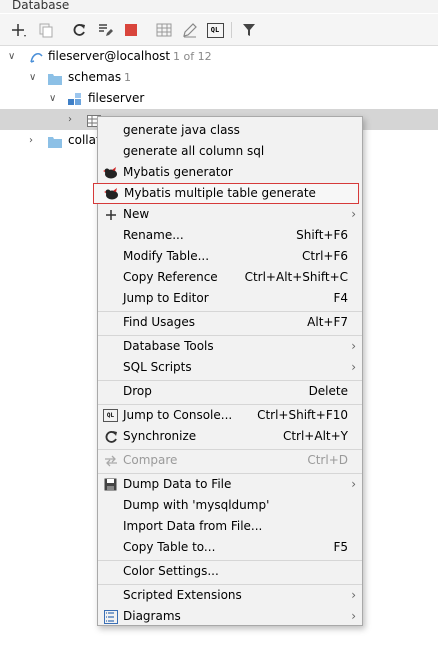  What do you see at coordinates (75, 98) in the screenshot?
I see `schema-icon` at bounding box center [75, 98].